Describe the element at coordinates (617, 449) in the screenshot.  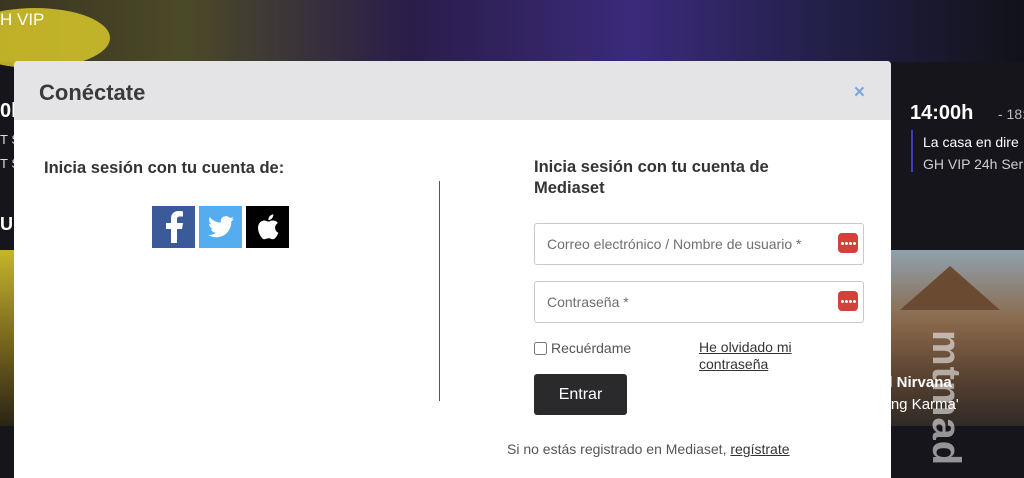
I see `register-text: Si no estás registrado en Mediaset,` at that location.